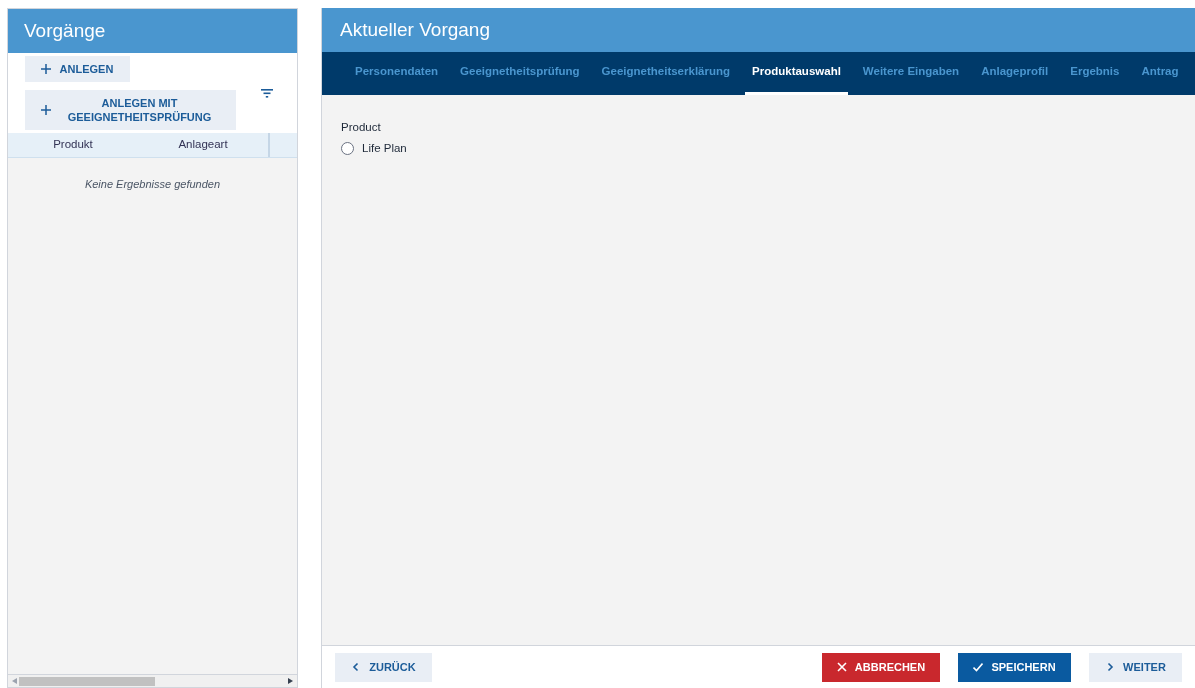 This screenshot has height=688, width=1195. What do you see at coordinates (520, 73) in the screenshot?
I see `tab: Geeignetheitsprüfung` at bounding box center [520, 73].